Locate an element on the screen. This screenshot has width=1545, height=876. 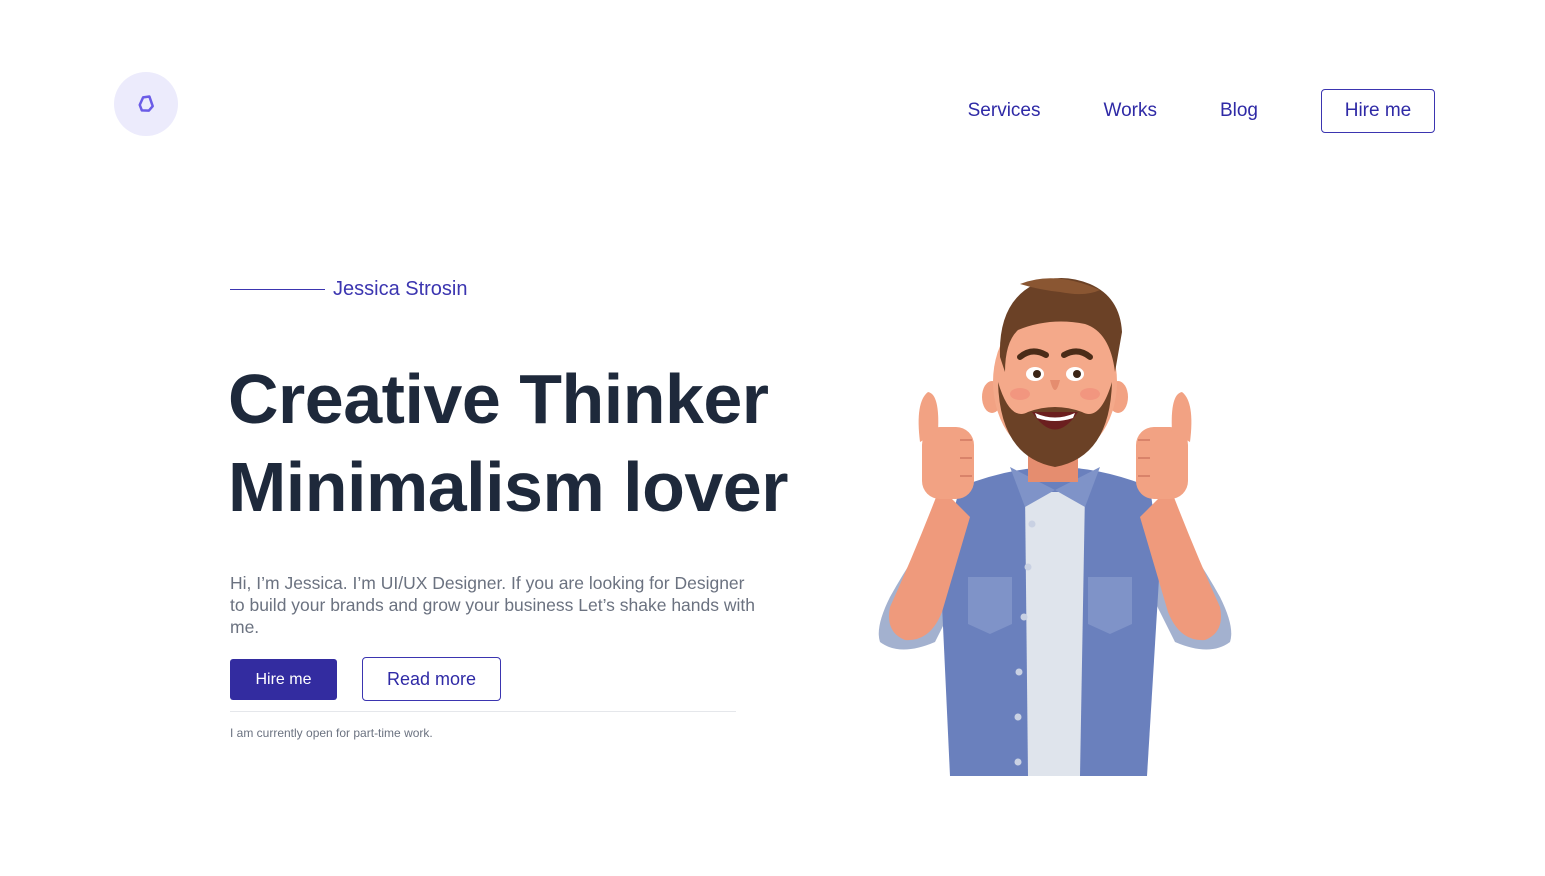
hire-me-button: Hire me is located at coordinates (283, 679).